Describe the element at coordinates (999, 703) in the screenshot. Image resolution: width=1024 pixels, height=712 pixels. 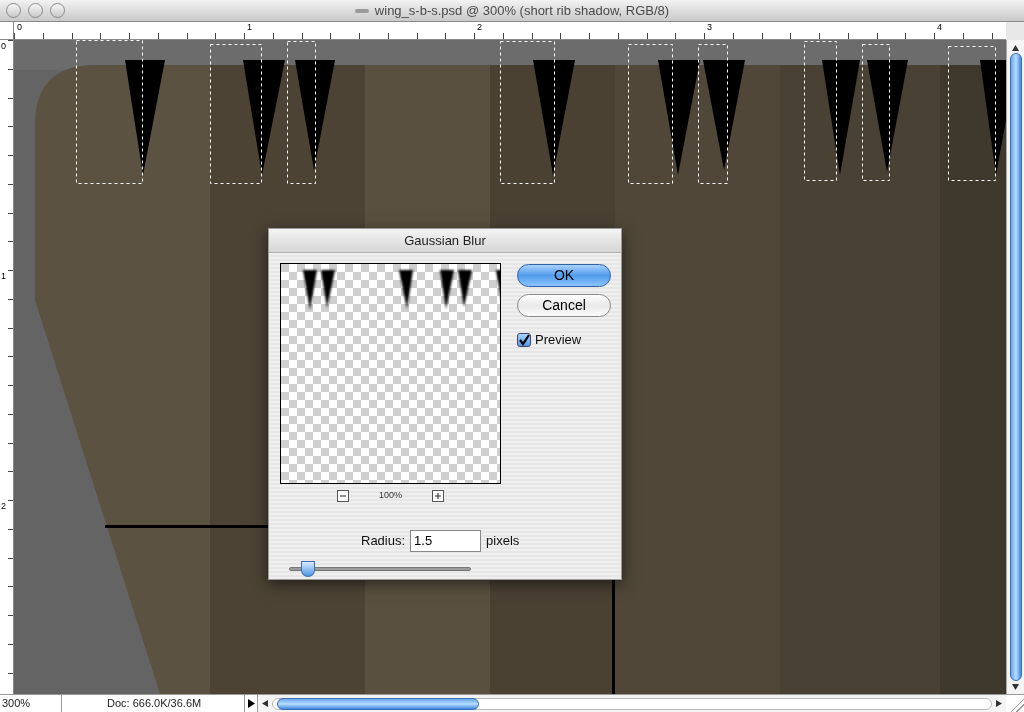
I see `scroll-right-arrow-icon` at that location.